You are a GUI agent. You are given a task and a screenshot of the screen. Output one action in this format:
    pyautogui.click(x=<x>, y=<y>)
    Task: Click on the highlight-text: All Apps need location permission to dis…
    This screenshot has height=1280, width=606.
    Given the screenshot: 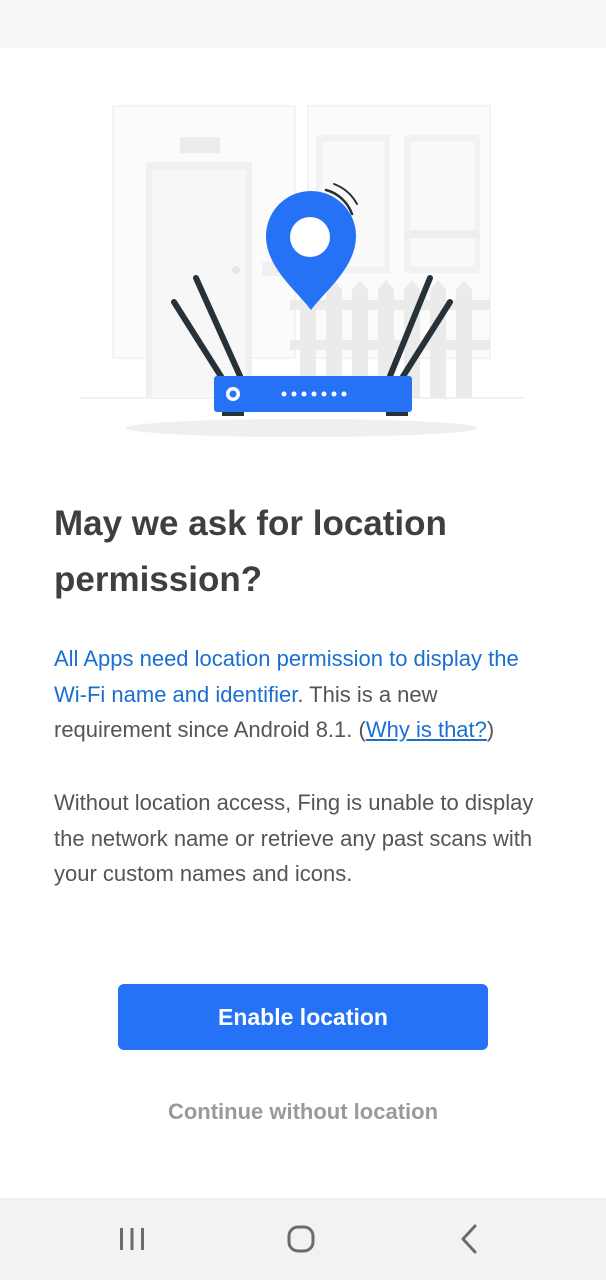 What is the action you would take?
    pyautogui.click(x=286, y=676)
    